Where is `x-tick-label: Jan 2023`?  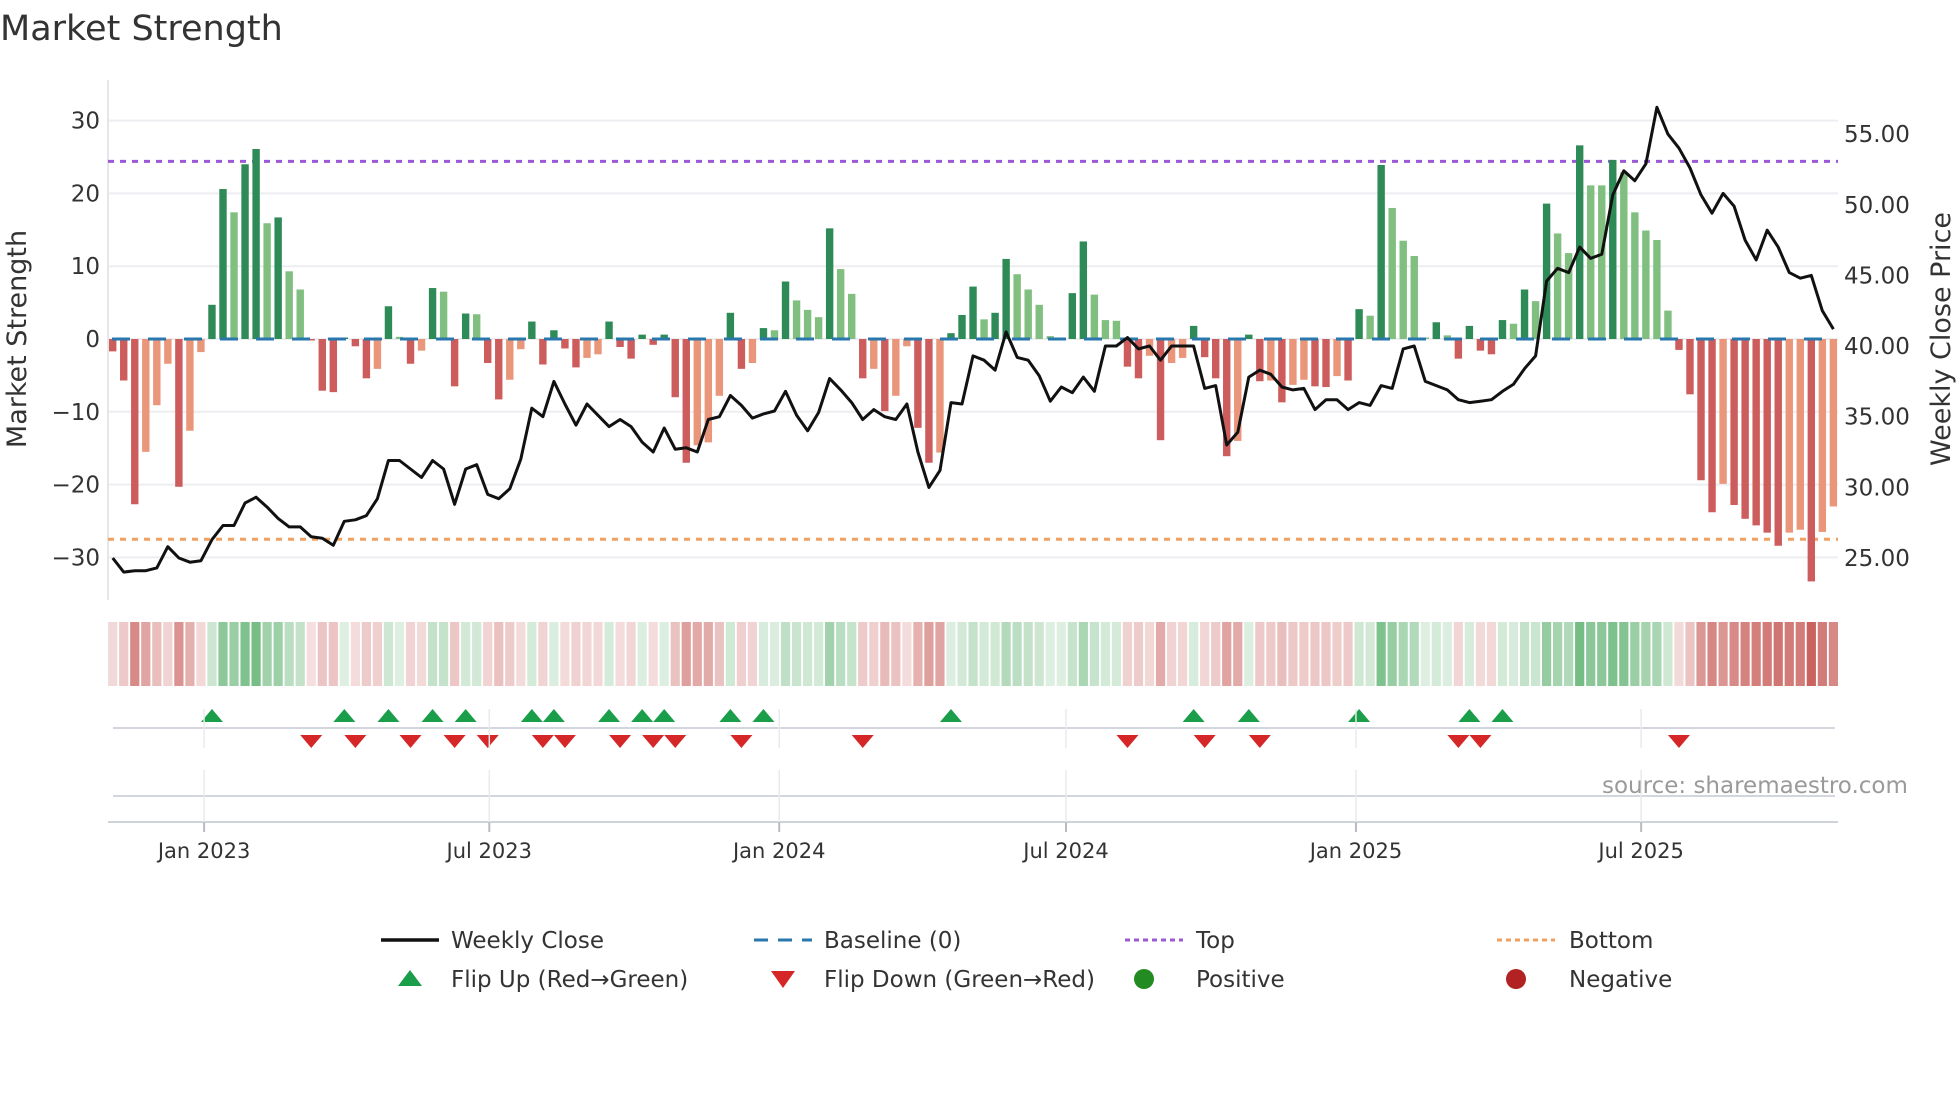
x-tick-label: Jan 2023 is located at coordinates (203, 851).